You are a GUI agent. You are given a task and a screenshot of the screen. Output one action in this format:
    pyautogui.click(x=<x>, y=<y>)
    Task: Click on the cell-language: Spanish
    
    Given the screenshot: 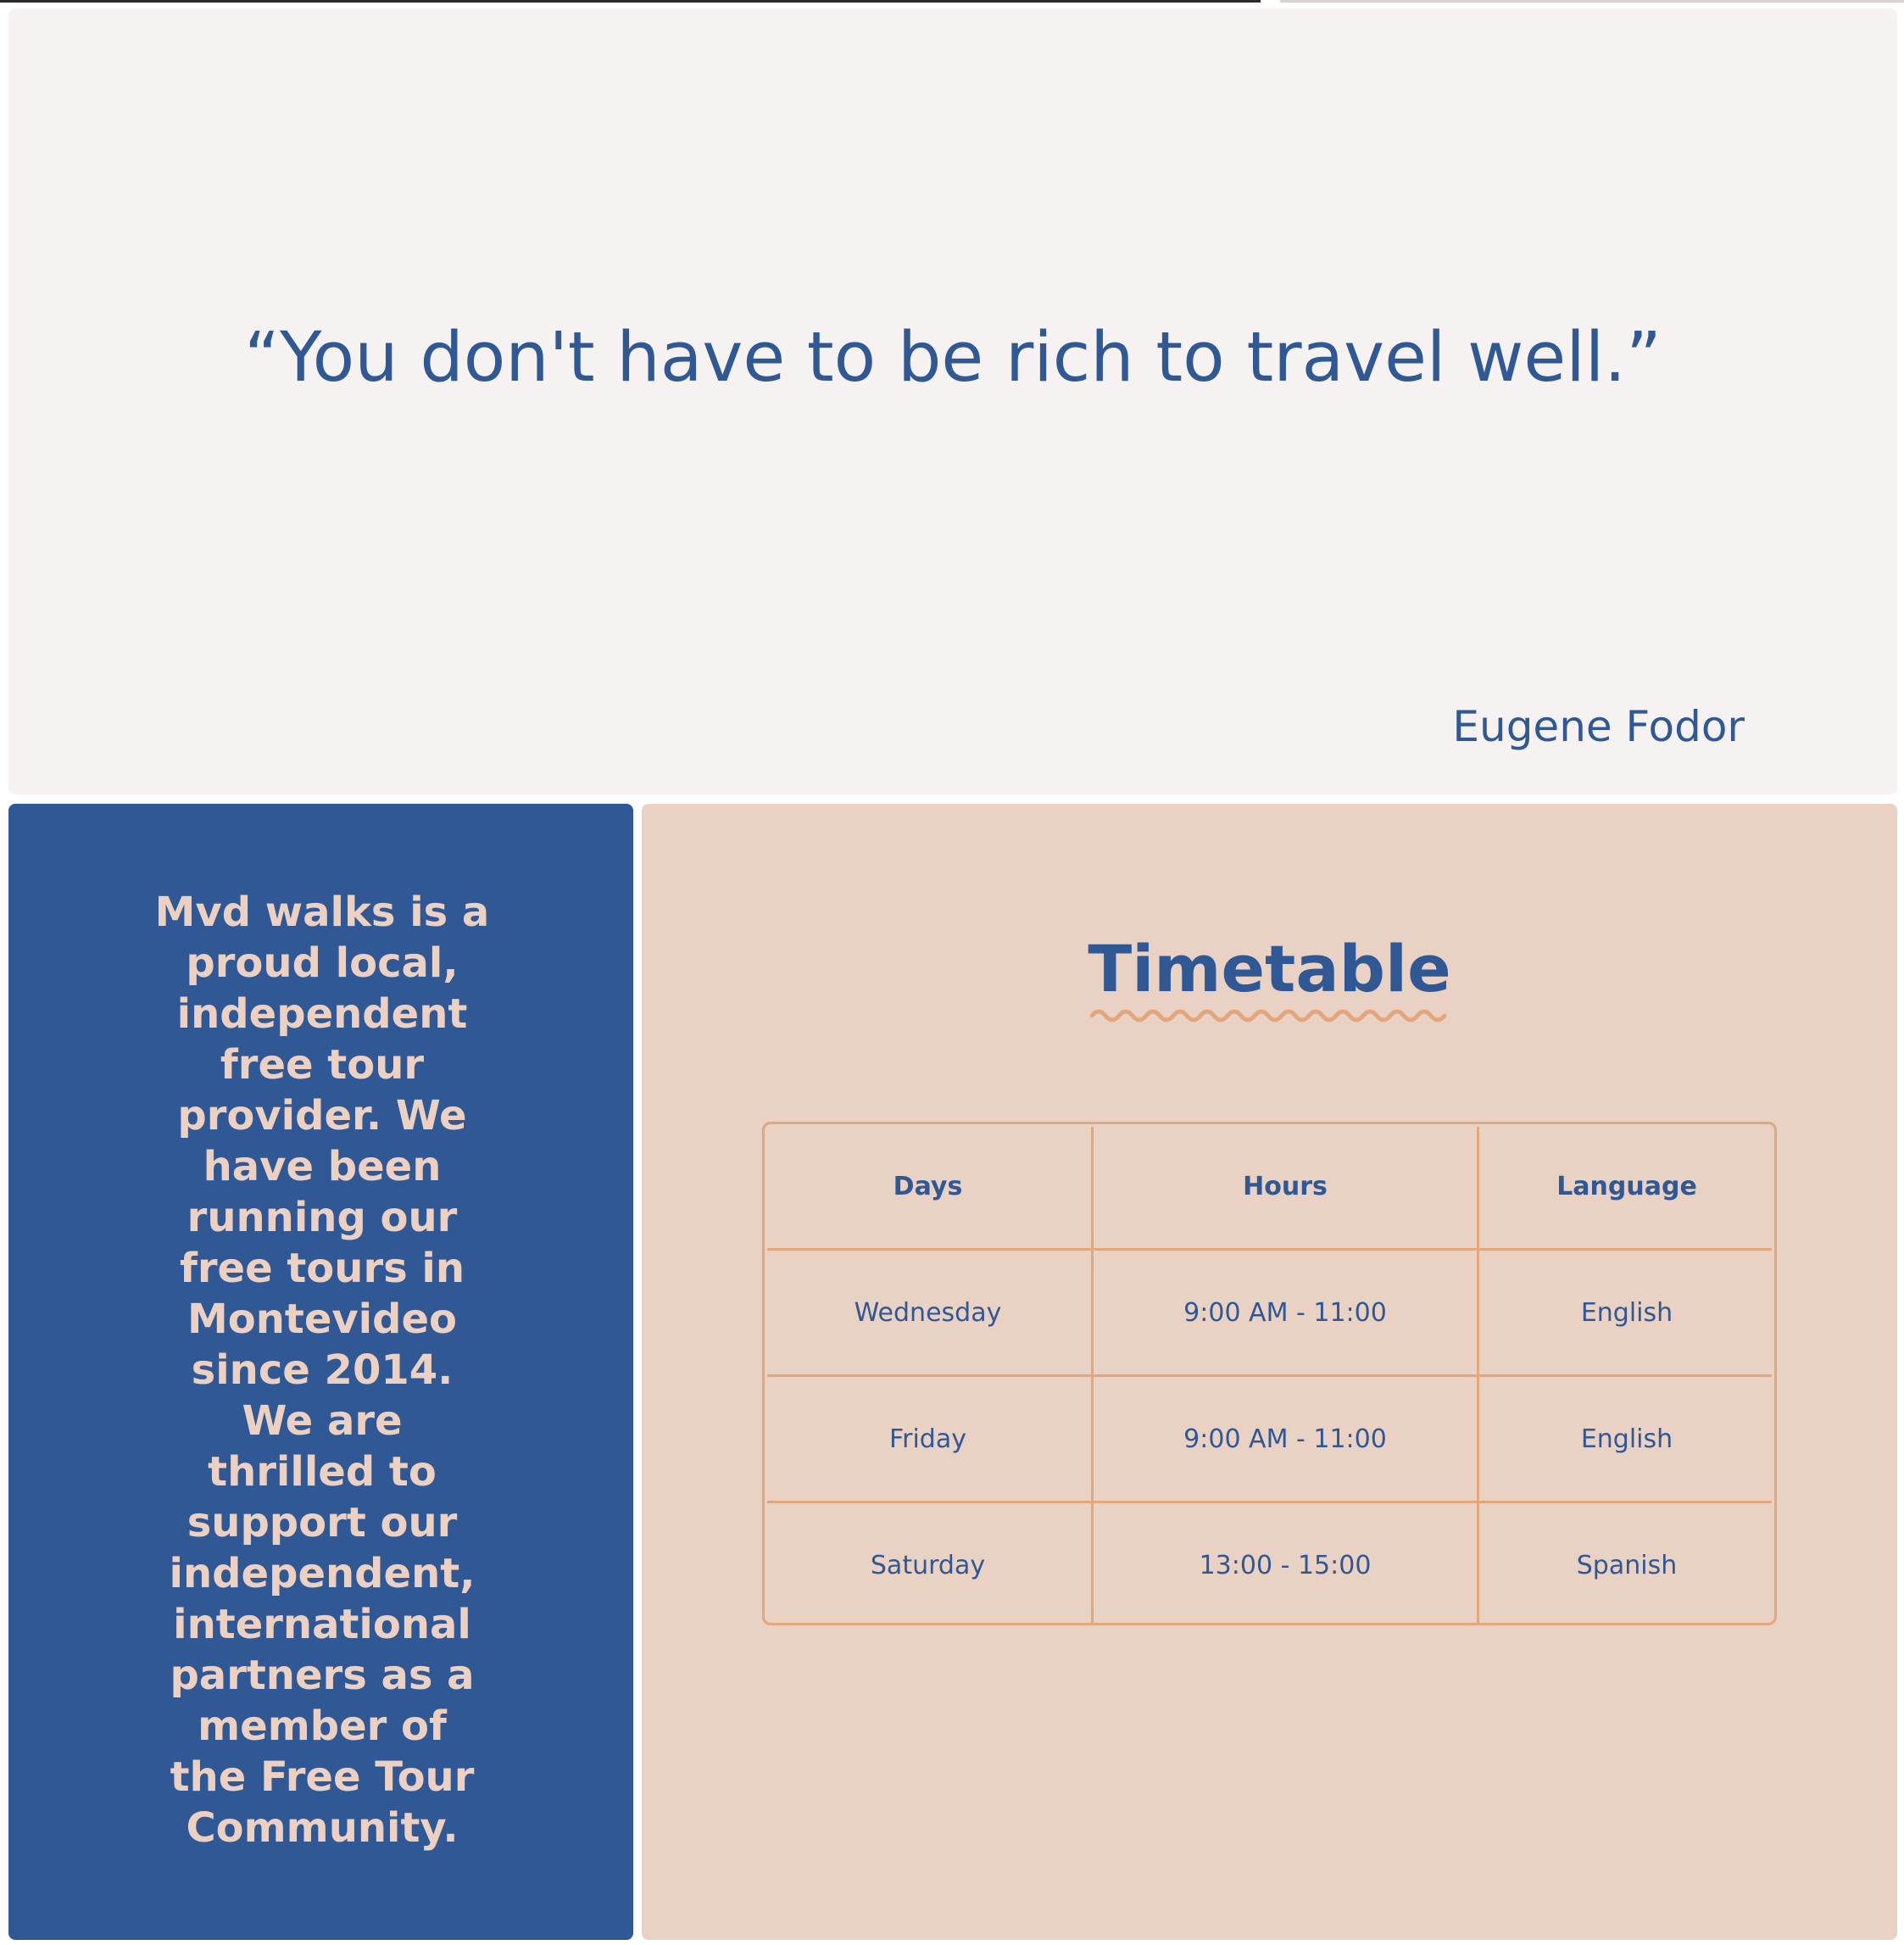 What is the action you would take?
    pyautogui.click(x=1627, y=1565)
    